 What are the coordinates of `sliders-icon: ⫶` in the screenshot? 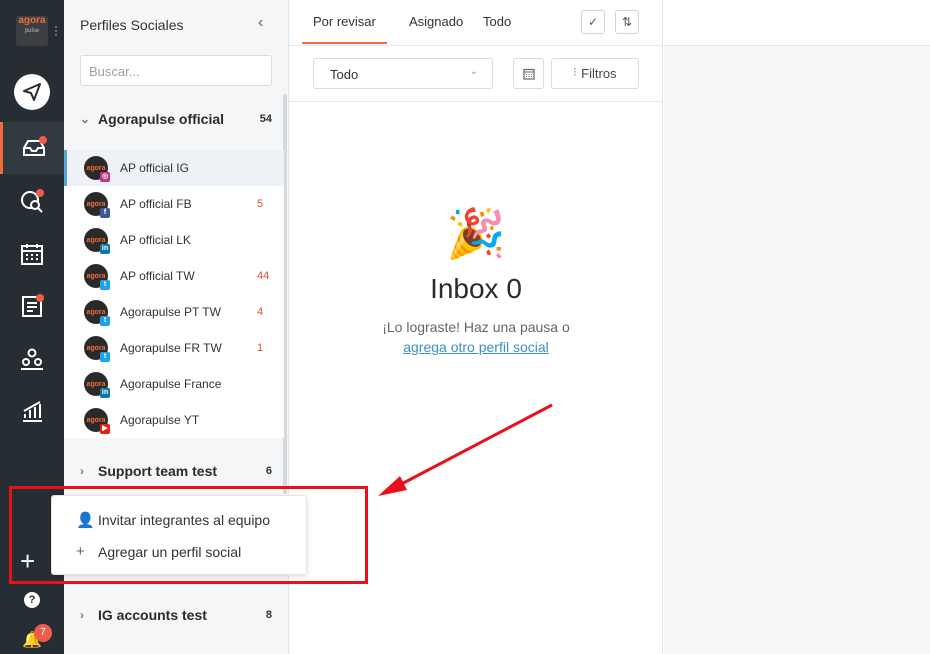 It's located at (575, 73).